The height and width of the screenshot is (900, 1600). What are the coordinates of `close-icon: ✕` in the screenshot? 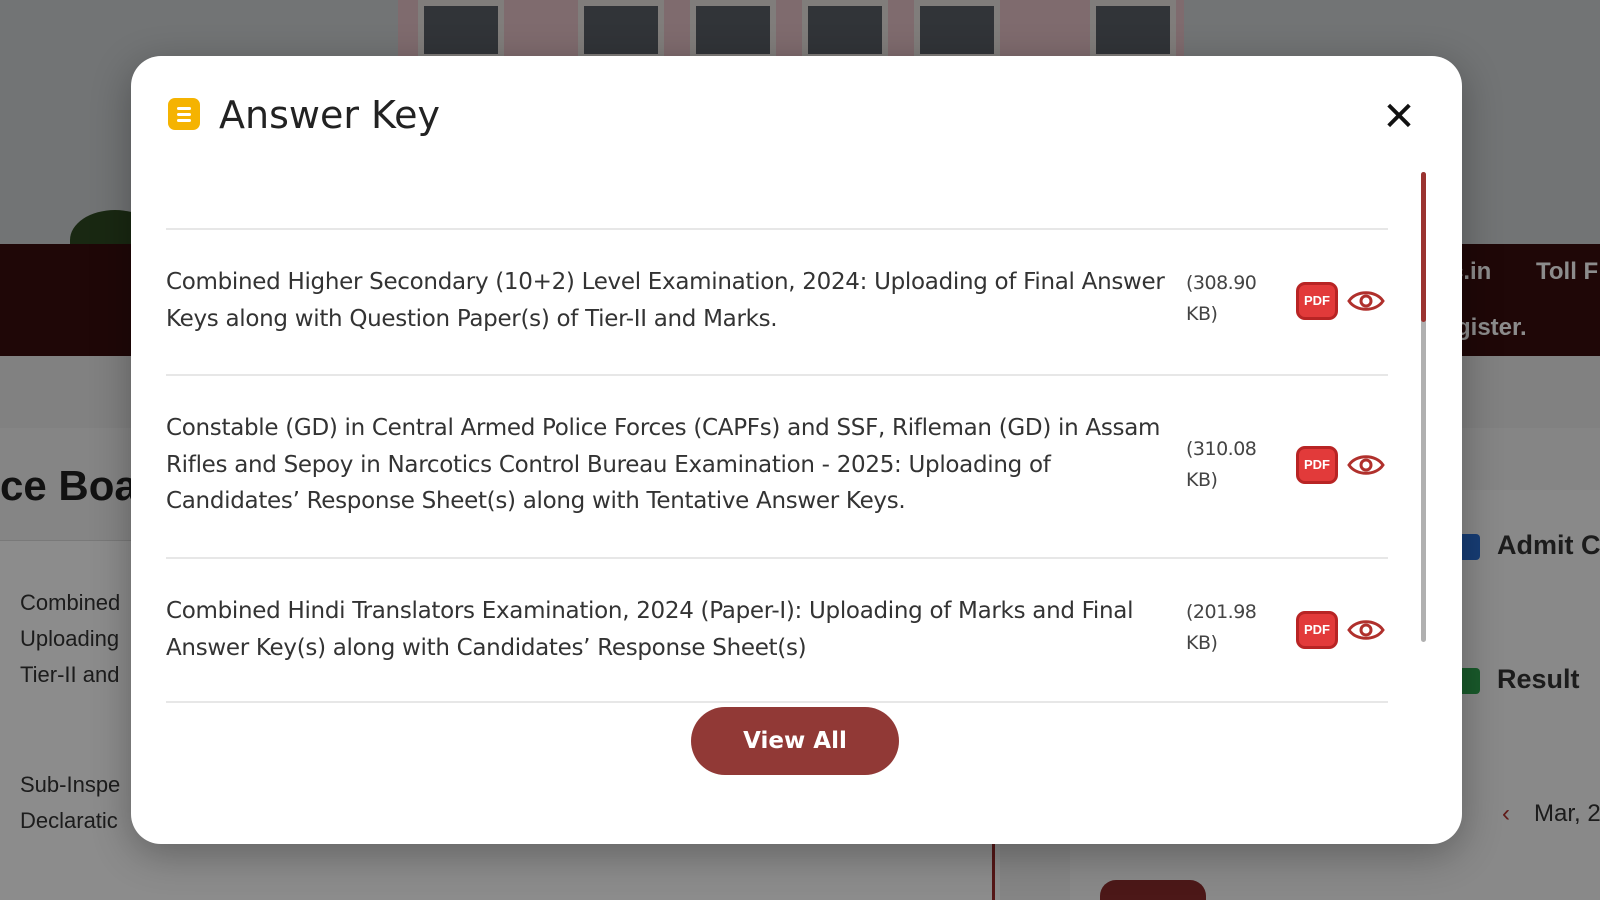 It's located at (1399, 117).